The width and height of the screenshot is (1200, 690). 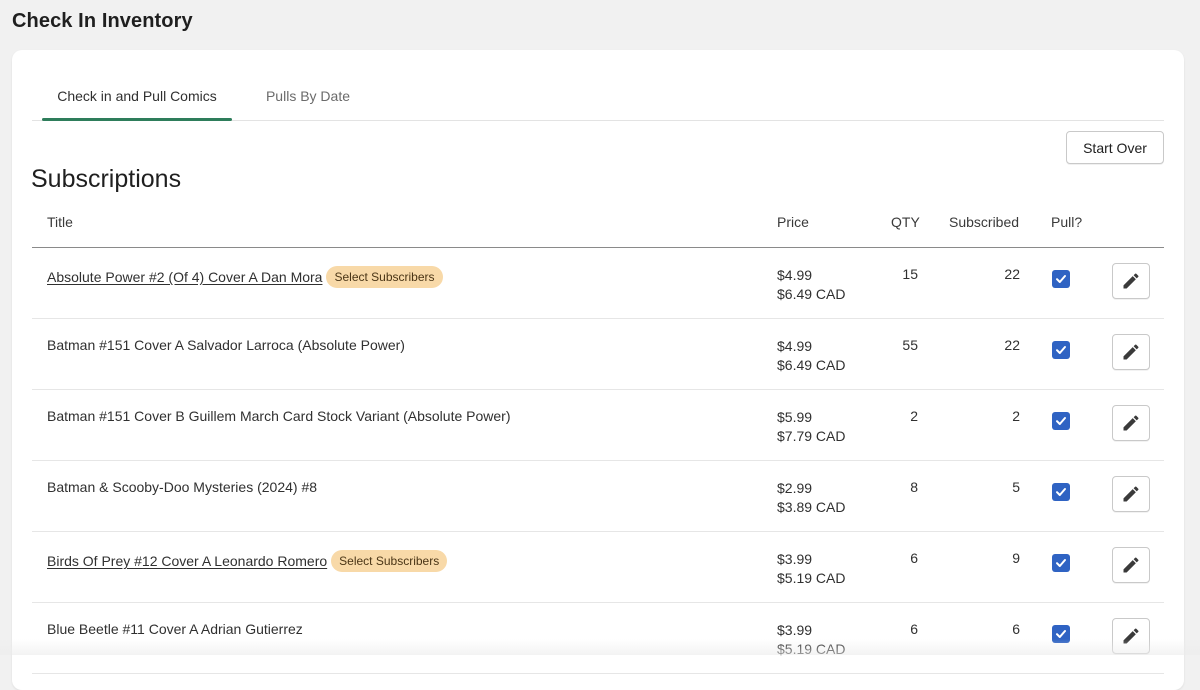 What do you see at coordinates (1067, 222) in the screenshot?
I see `header-pull: Pull?` at bounding box center [1067, 222].